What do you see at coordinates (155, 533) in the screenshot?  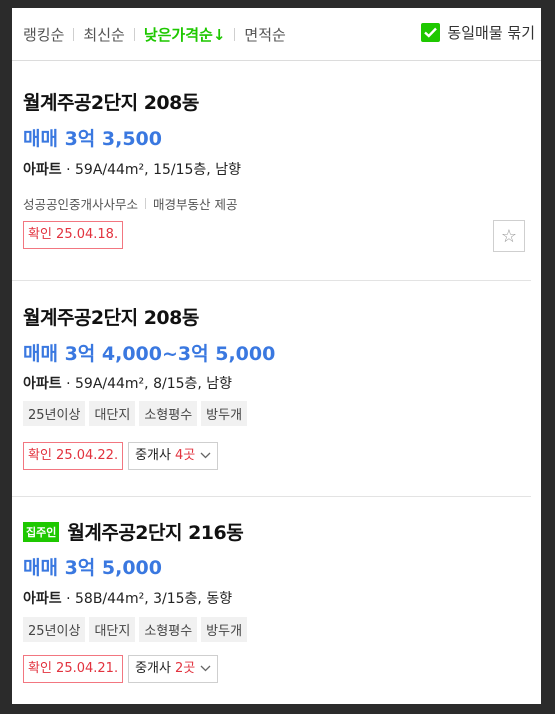 I see `listing-title: 월계주공2단지 216동` at bounding box center [155, 533].